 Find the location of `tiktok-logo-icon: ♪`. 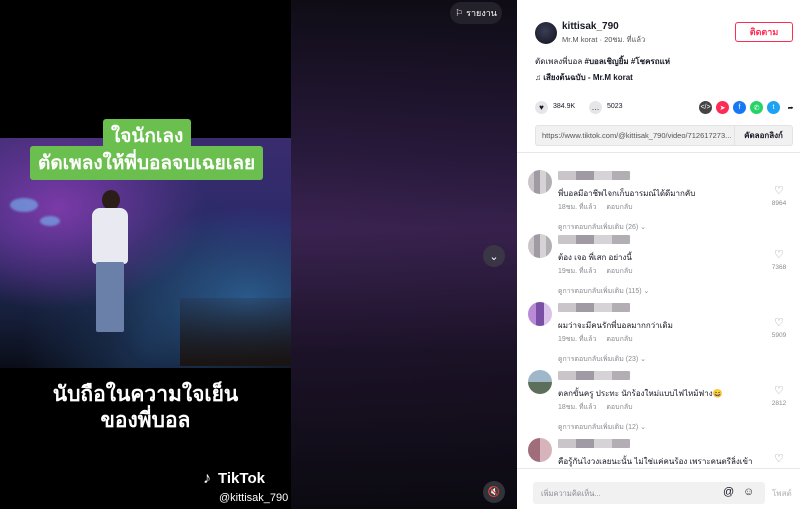

tiktok-logo-icon: ♪ is located at coordinates (207, 478).